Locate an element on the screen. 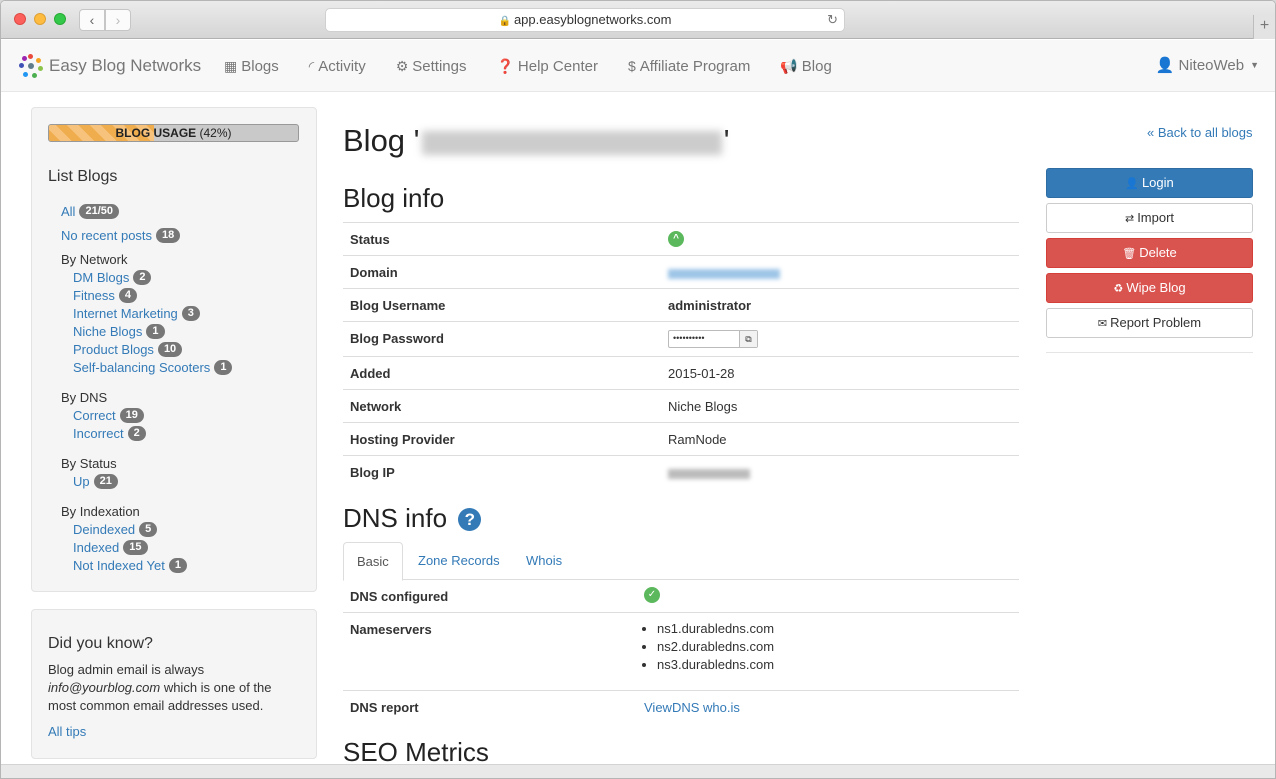 This screenshot has width=1276, height=779. filter-link: Incorrect is located at coordinates (98, 433).